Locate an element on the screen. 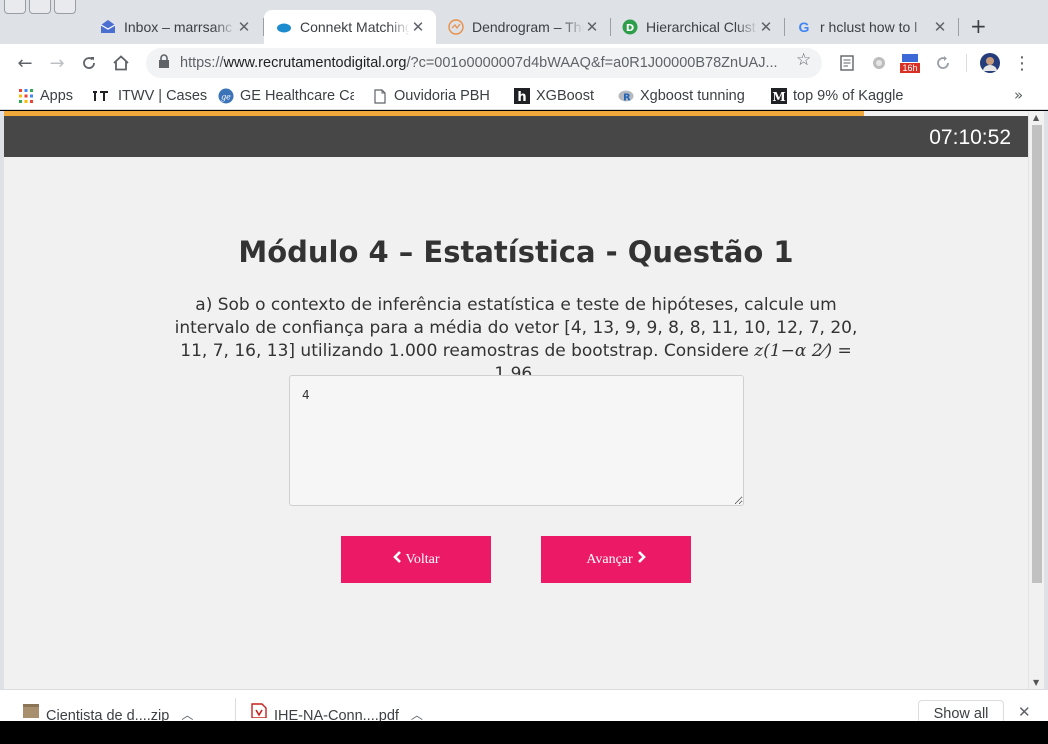 The image size is (1048, 744). question-title: Módulo 4 – Estatística - Questão 1 is located at coordinates (516, 252).